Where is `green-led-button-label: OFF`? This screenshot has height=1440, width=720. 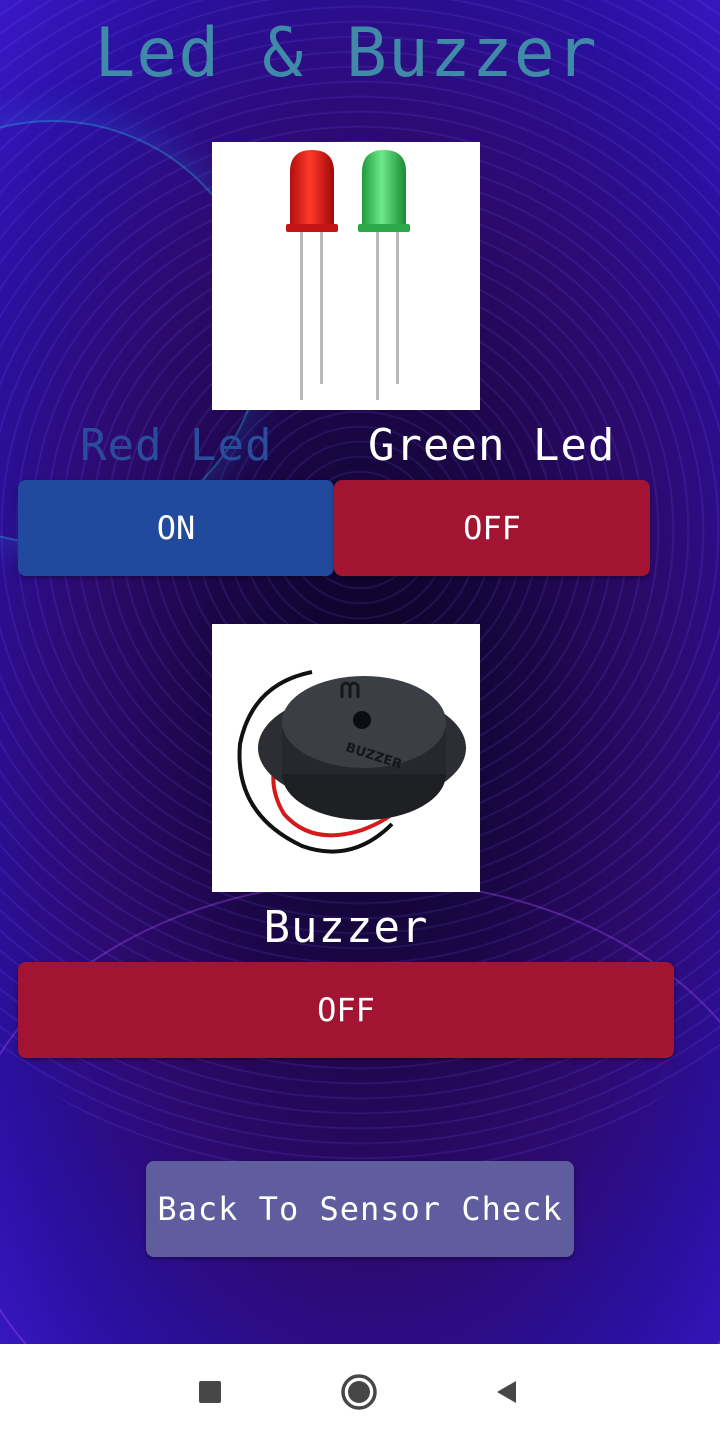 green-led-button-label: OFF is located at coordinates (492, 528).